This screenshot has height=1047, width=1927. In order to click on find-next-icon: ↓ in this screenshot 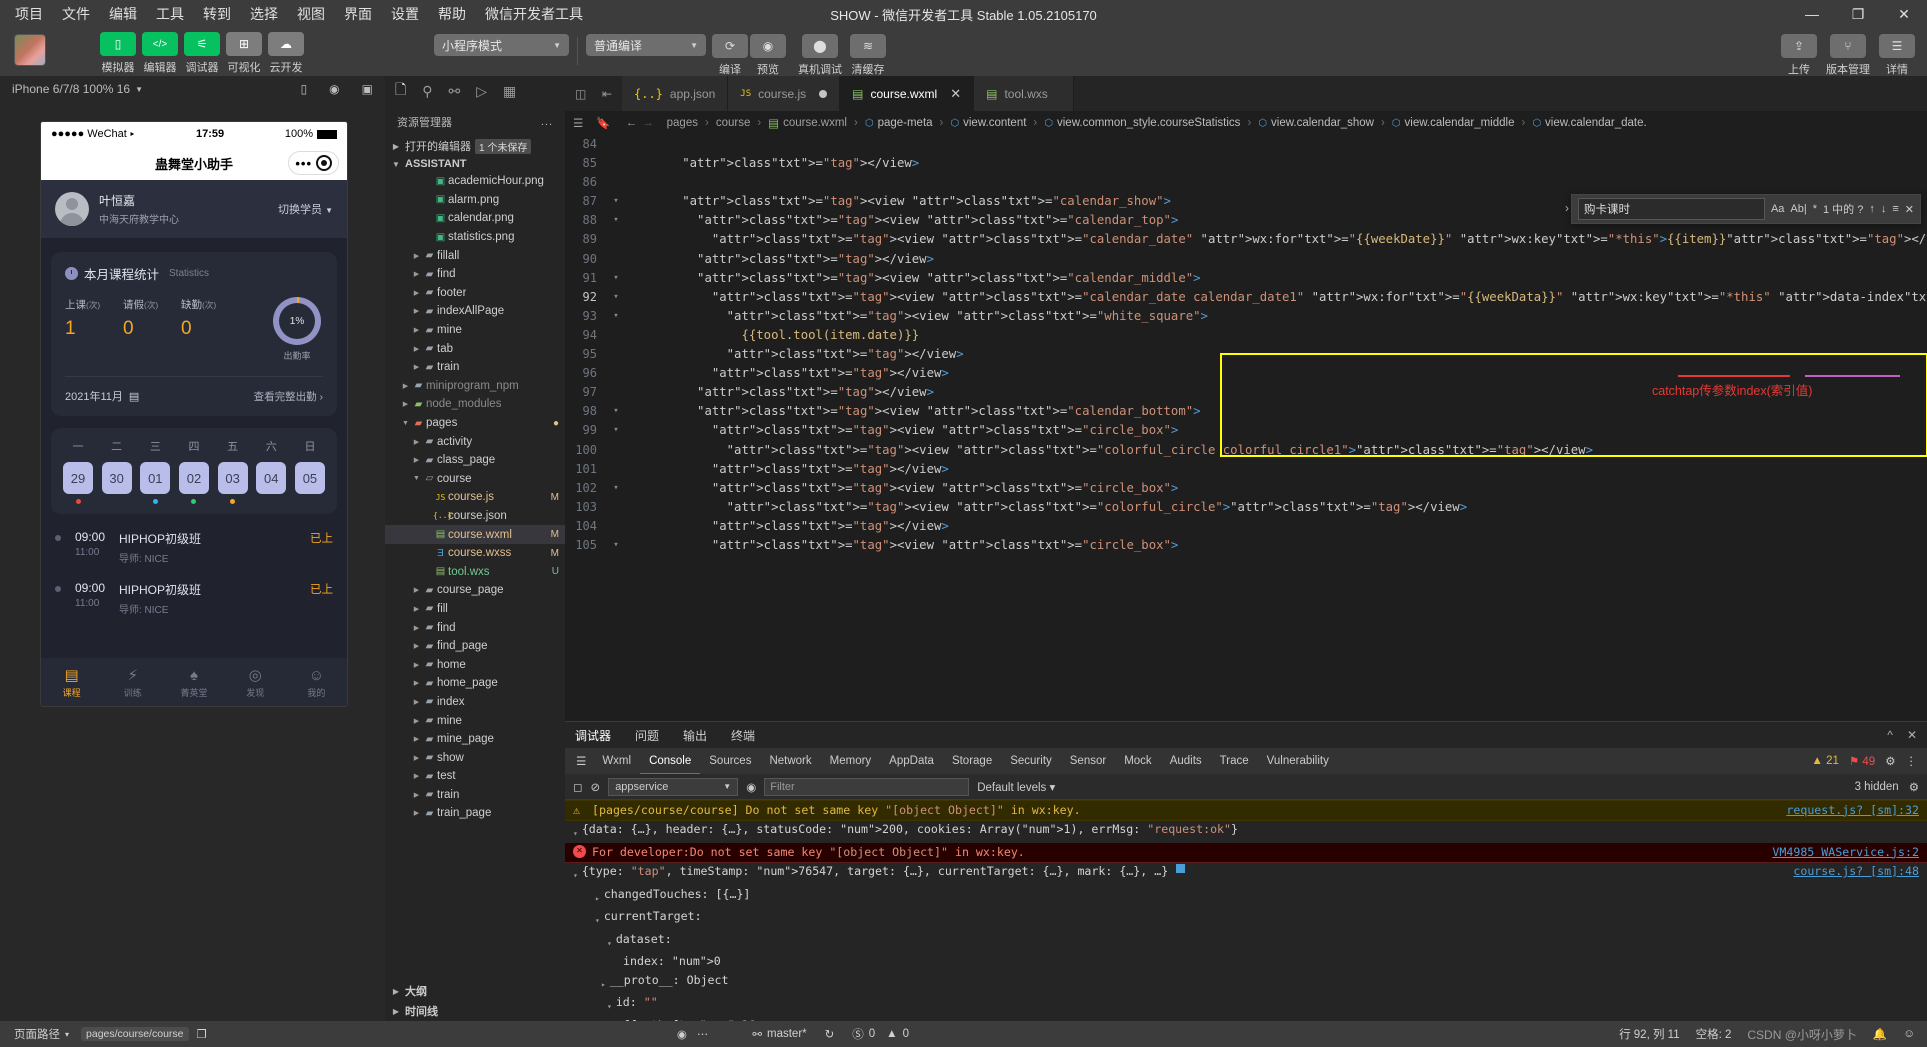, I will do `click(1884, 209)`.